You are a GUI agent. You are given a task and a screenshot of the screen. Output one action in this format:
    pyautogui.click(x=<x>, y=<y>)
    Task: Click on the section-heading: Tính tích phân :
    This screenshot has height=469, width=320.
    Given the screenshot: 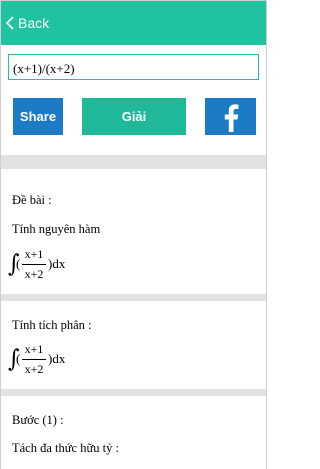 What is the action you would take?
    pyautogui.click(x=52, y=325)
    